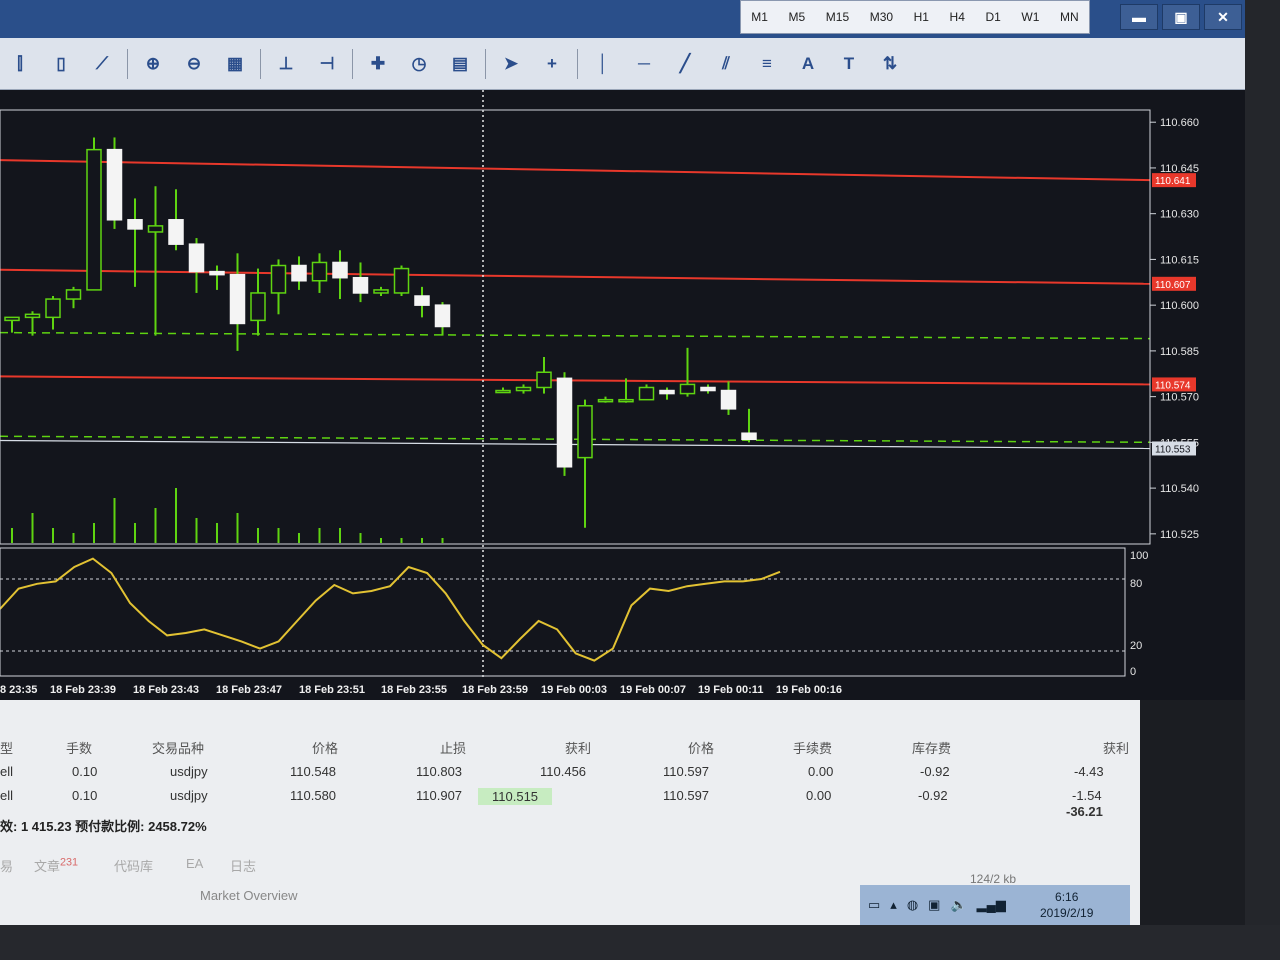 This screenshot has height=960, width=1280. Describe the element at coordinates (912, 905) in the screenshot. I see `shield-icon: ◍` at that location.